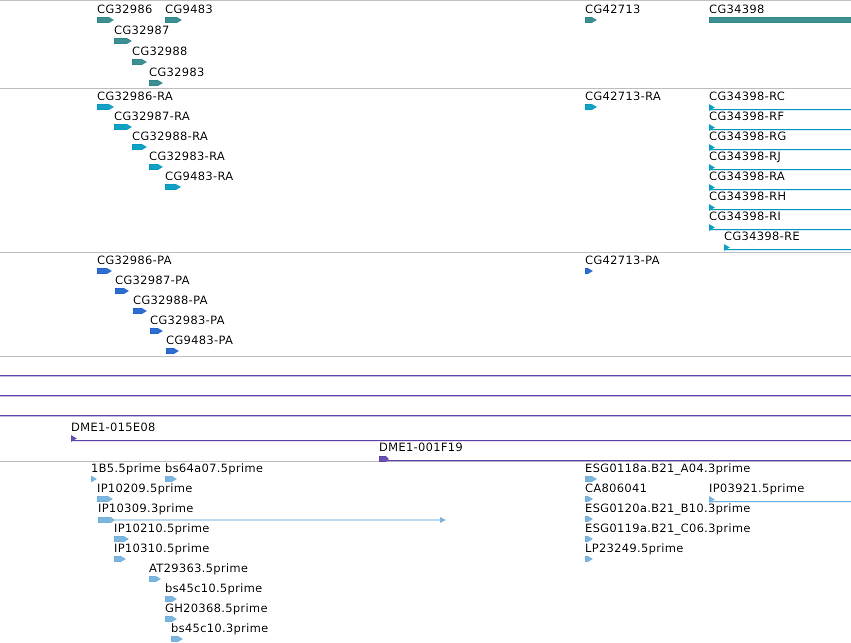 The image size is (851, 643). Describe the element at coordinates (170, 136) in the screenshot. I see `feature-label: CG32988-RA` at that location.